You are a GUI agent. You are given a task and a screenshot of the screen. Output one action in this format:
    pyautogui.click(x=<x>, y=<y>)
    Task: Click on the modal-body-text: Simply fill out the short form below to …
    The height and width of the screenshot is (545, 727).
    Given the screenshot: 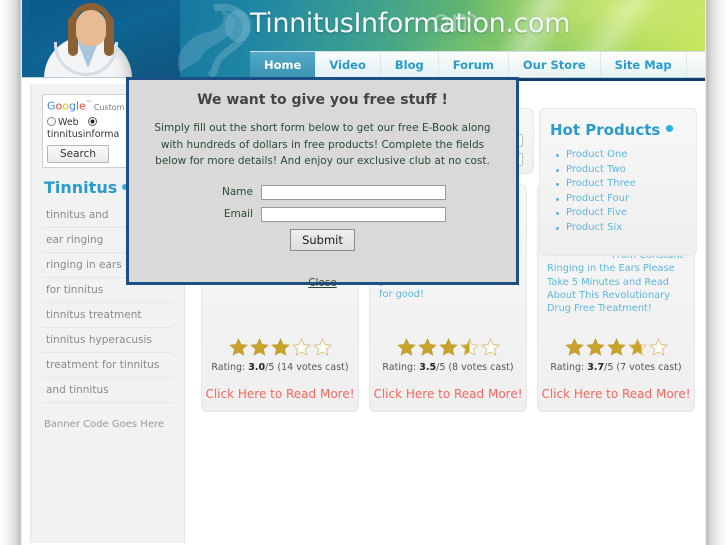 What is the action you would take?
    pyautogui.click(x=322, y=144)
    